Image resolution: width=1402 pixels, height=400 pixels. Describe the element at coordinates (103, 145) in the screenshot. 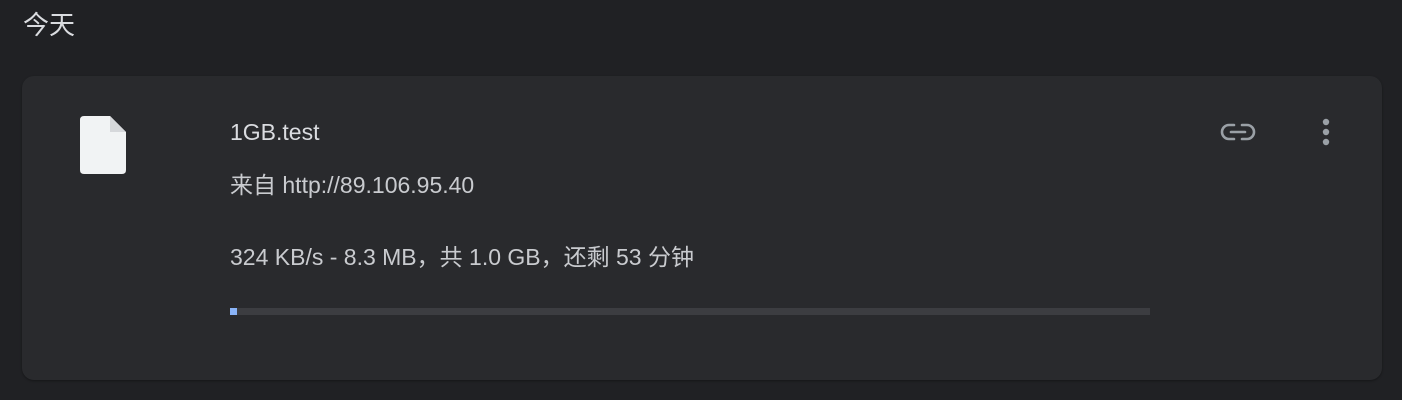

I see `file-icon` at that location.